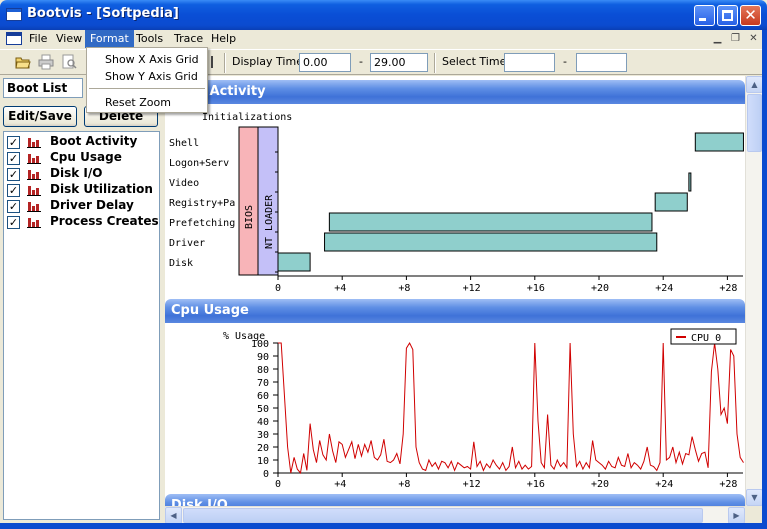 This screenshot has width=767, height=529. Describe the element at coordinates (600, 288) in the screenshot. I see `x-tick-label: +20` at that location.